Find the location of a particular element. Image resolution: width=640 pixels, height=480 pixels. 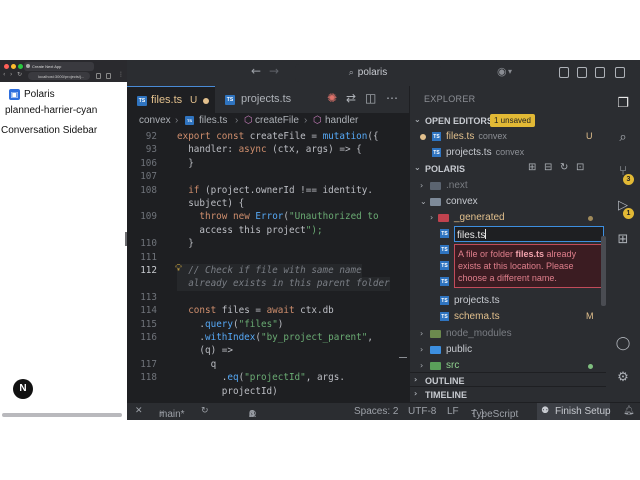

code-line: .query("files") is located at coordinates (230, 324).